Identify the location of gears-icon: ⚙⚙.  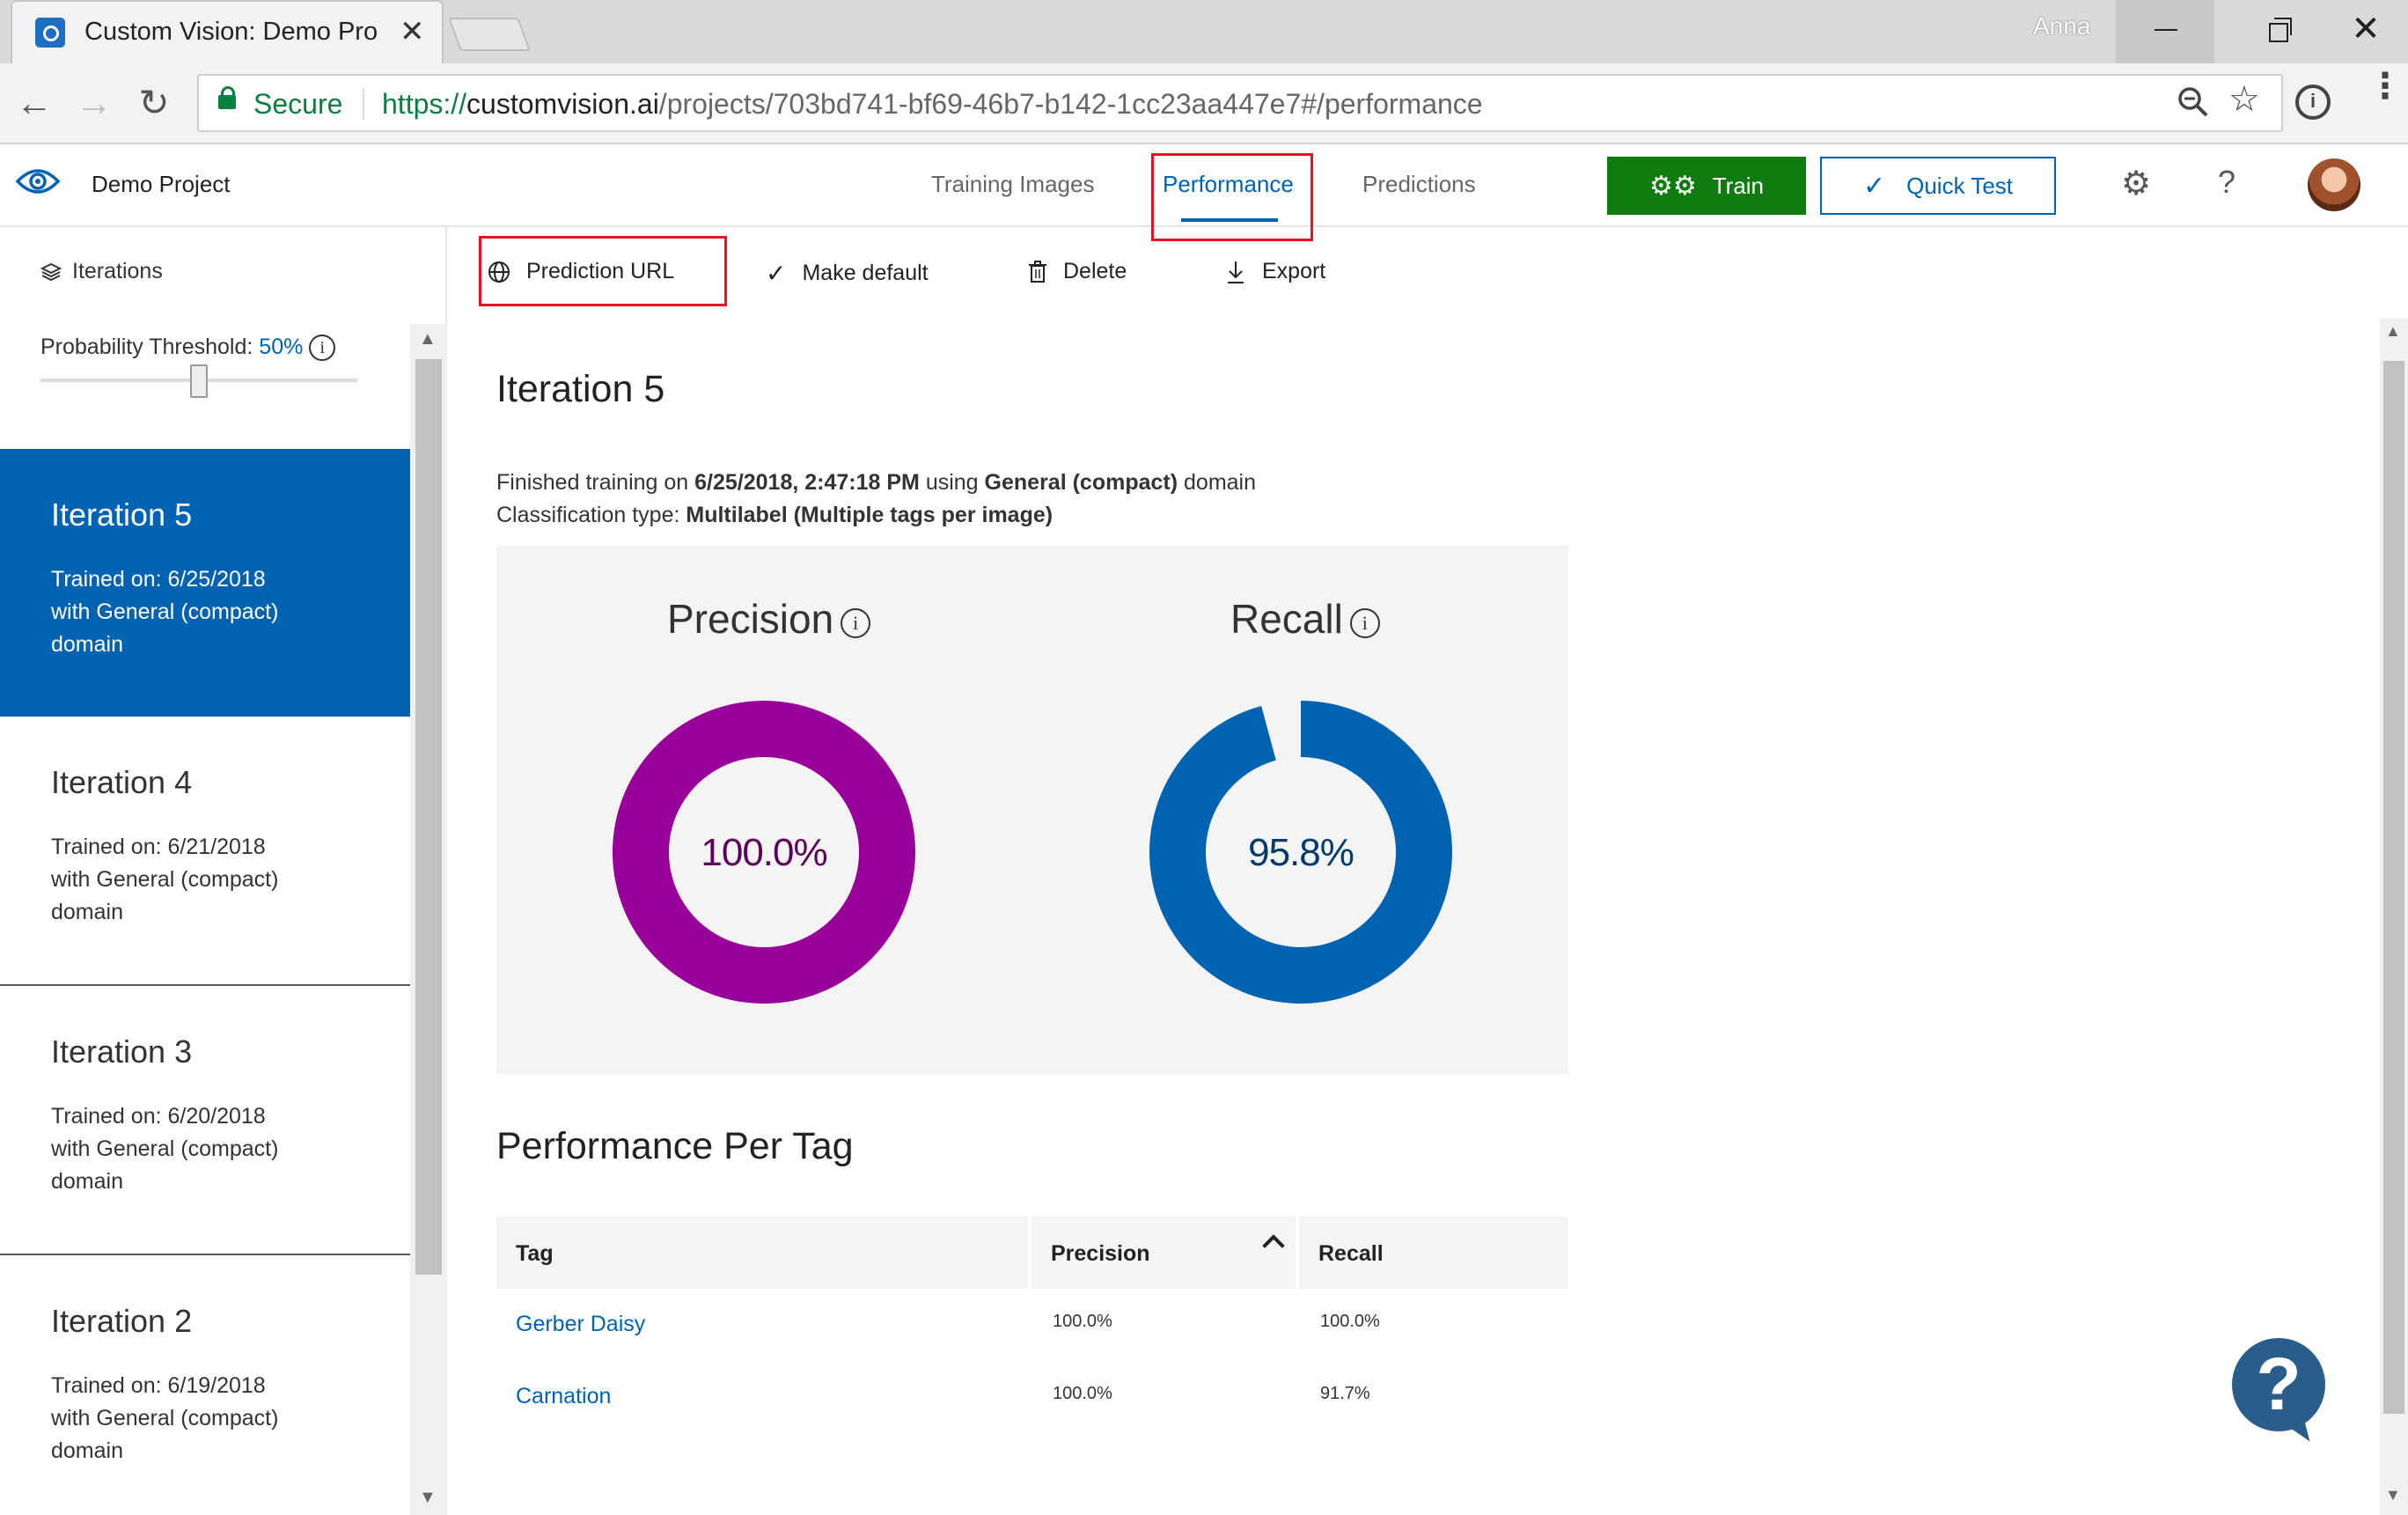
(1672, 186).